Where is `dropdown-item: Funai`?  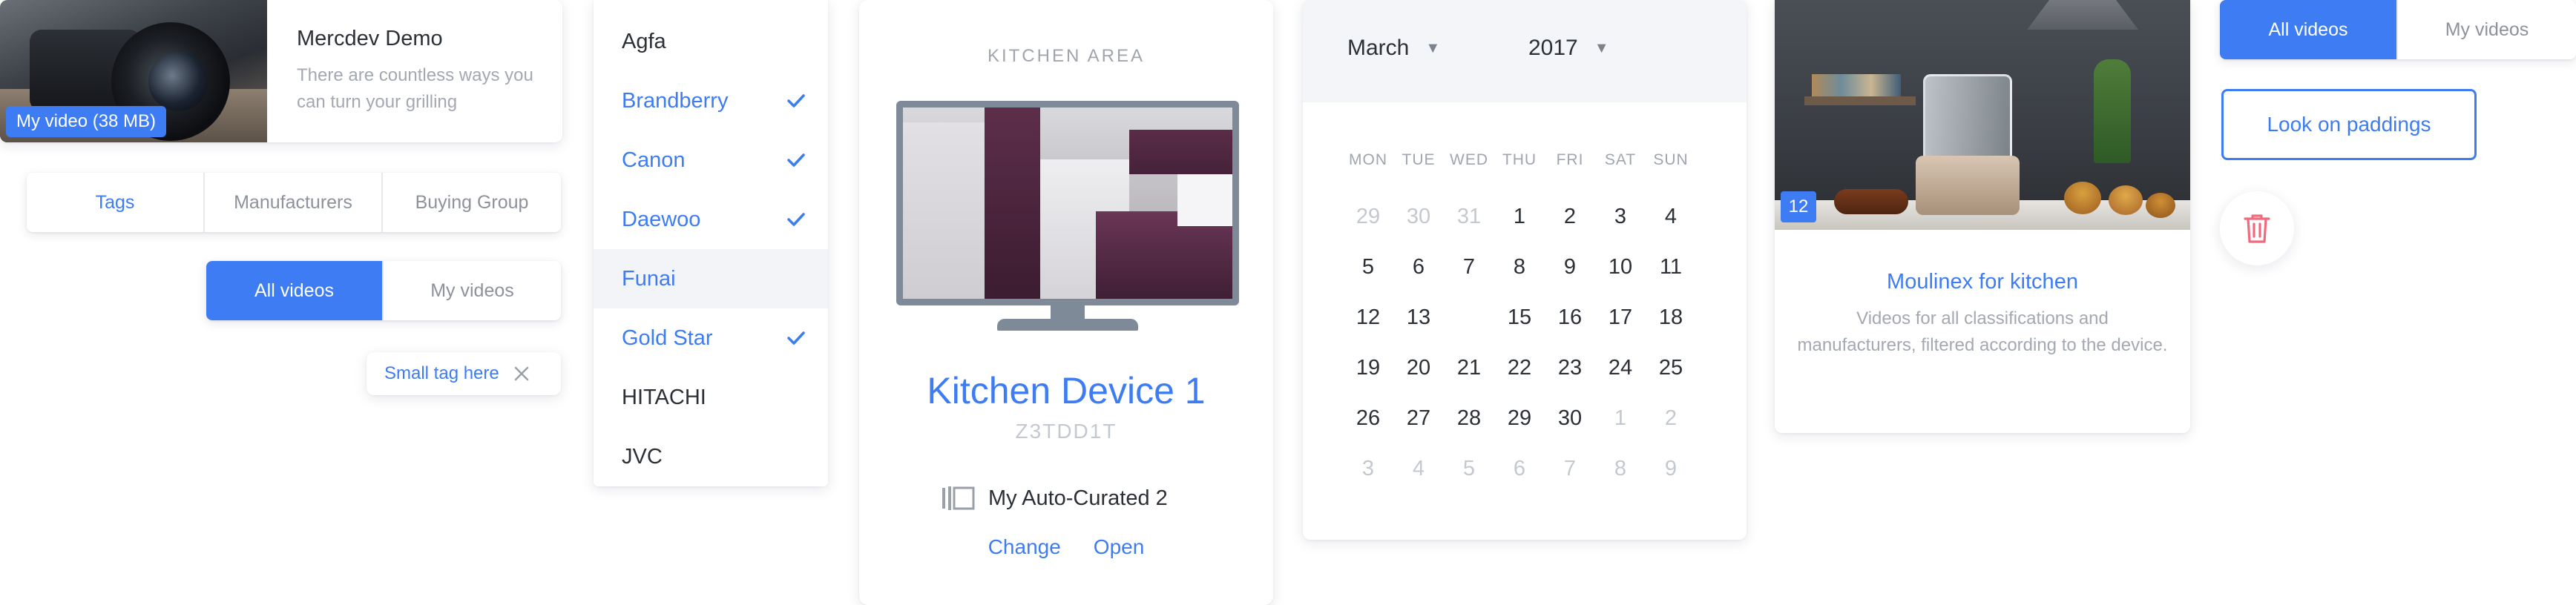
dropdown-item: Funai is located at coordinates (711, 278).